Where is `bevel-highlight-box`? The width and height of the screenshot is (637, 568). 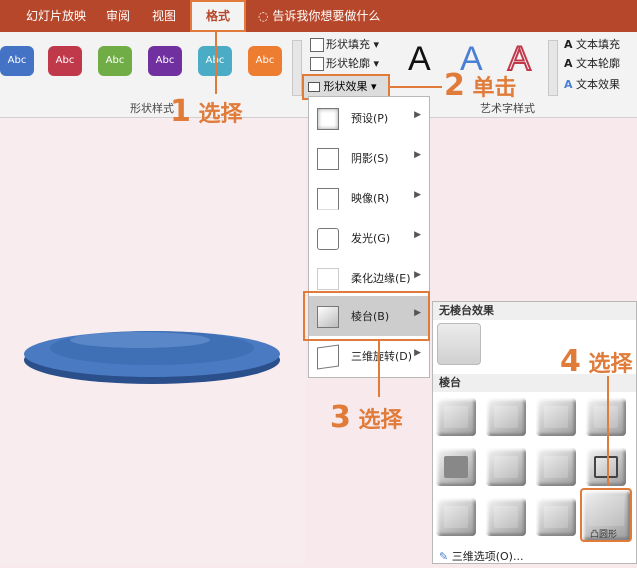 bevel-highlight-box is located at coordinates (366, 316).